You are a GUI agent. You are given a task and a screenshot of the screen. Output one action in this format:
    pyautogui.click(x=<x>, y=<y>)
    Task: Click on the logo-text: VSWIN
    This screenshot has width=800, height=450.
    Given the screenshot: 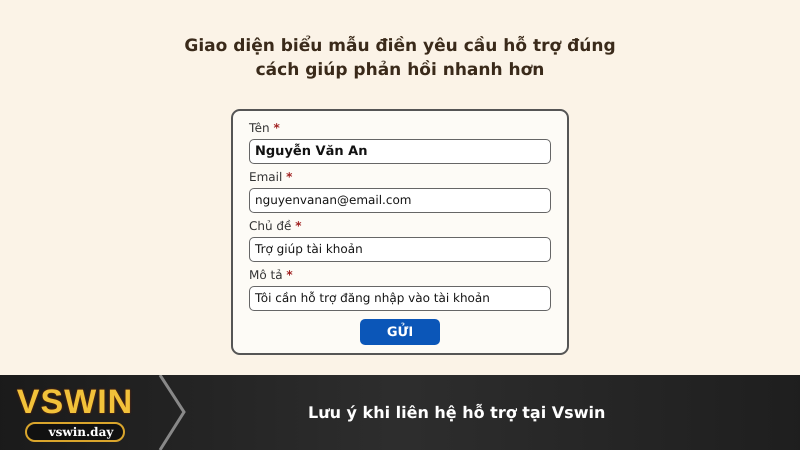 What is the action you would take?
    pyautogui.click(x=75, y=402)
    